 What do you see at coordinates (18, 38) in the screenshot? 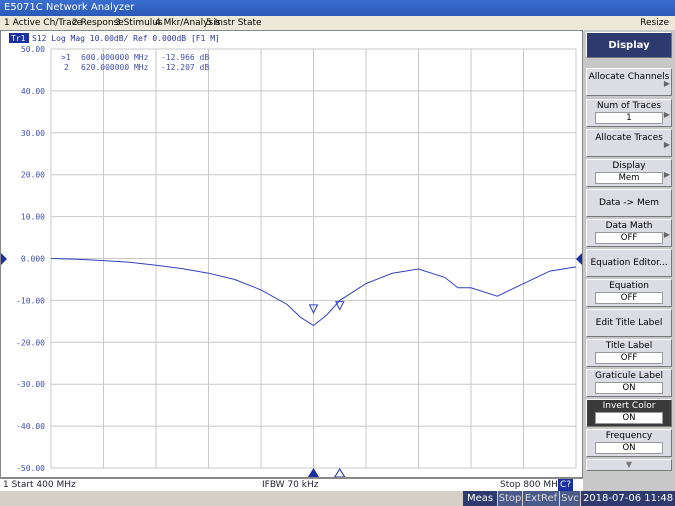
I see `trace-badge: Tr1` at bounding box center [18, 38].